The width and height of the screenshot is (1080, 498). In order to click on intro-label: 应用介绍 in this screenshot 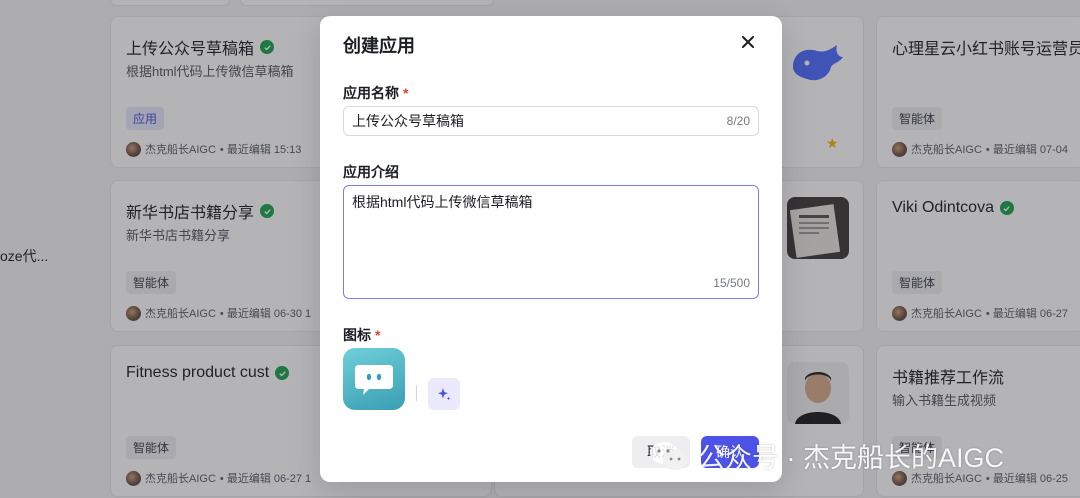, I will do `click(371, 172)`.